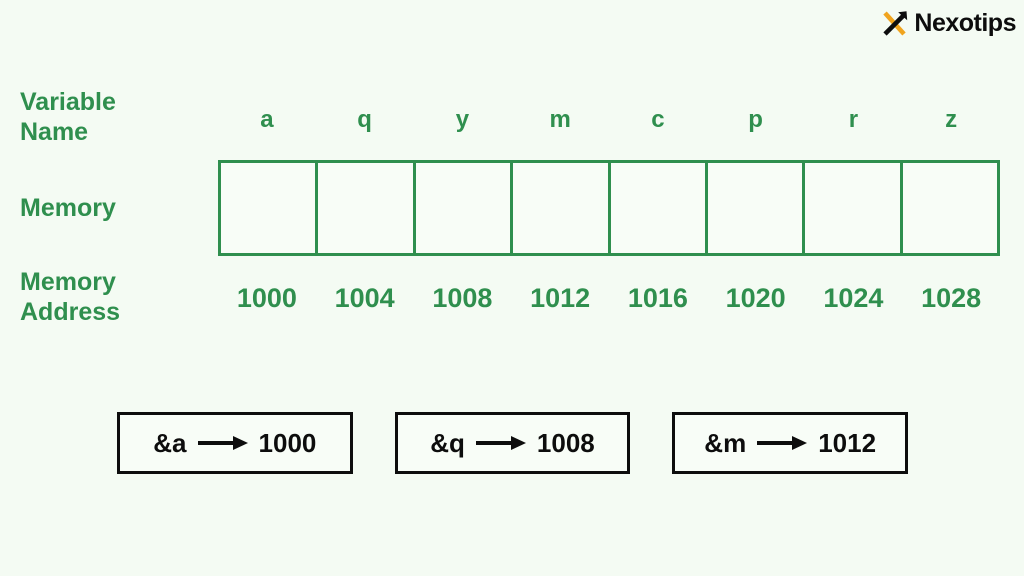  What do you see at coordinates (266, 298) in the screenshot?
I see `memory-address: 1000` at bounding box center [266, 298].